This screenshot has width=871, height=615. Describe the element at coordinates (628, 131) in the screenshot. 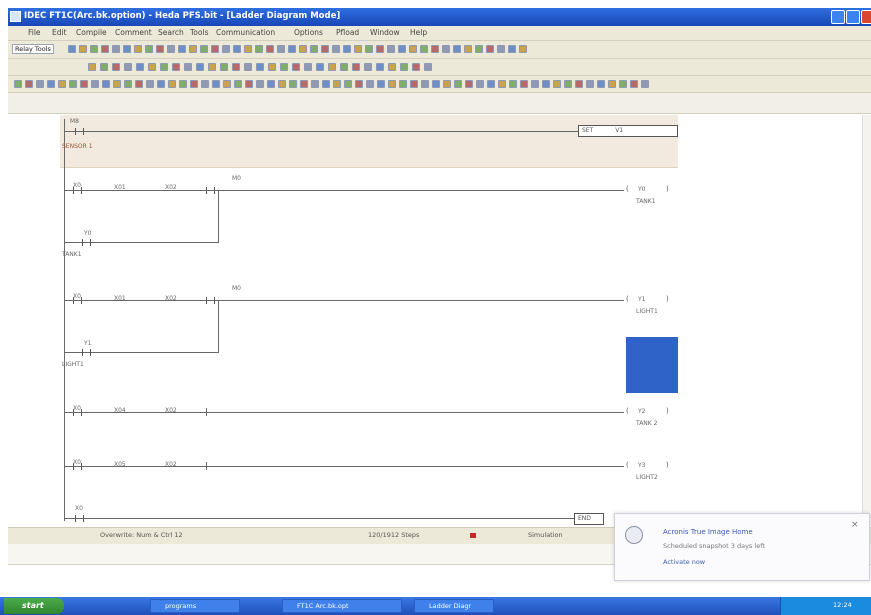

I see `set-instruction-box: SET V1` at that location.